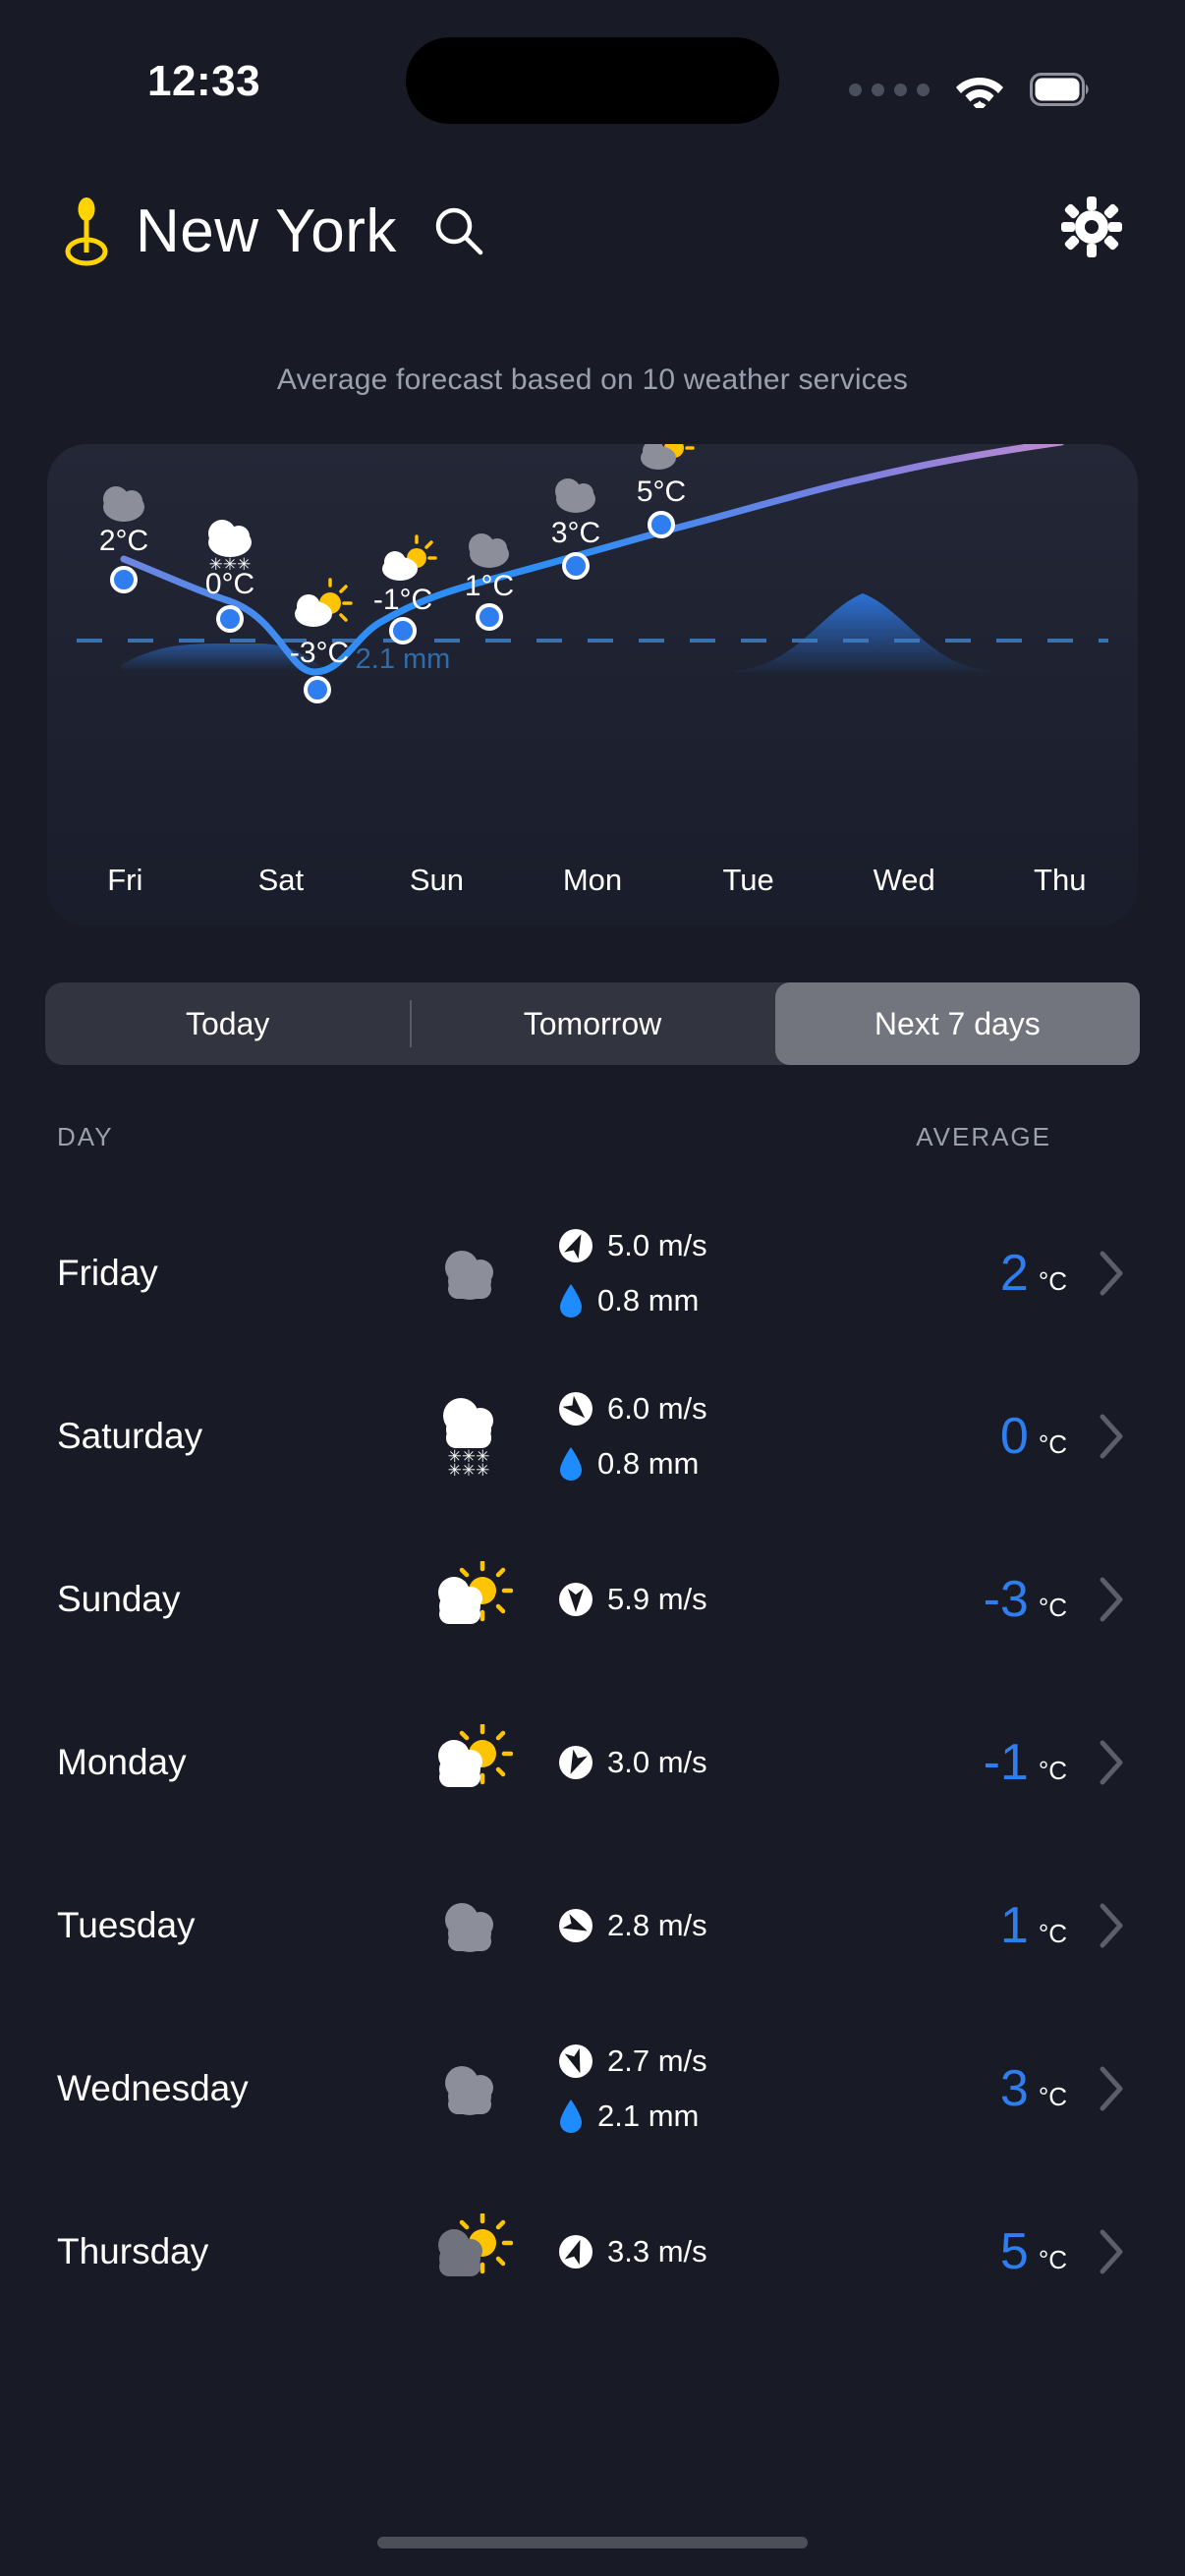 The height and width of the screenshot is (2576, 1185). I want to click on chart-axis-day: Wed, so click(904, 880).